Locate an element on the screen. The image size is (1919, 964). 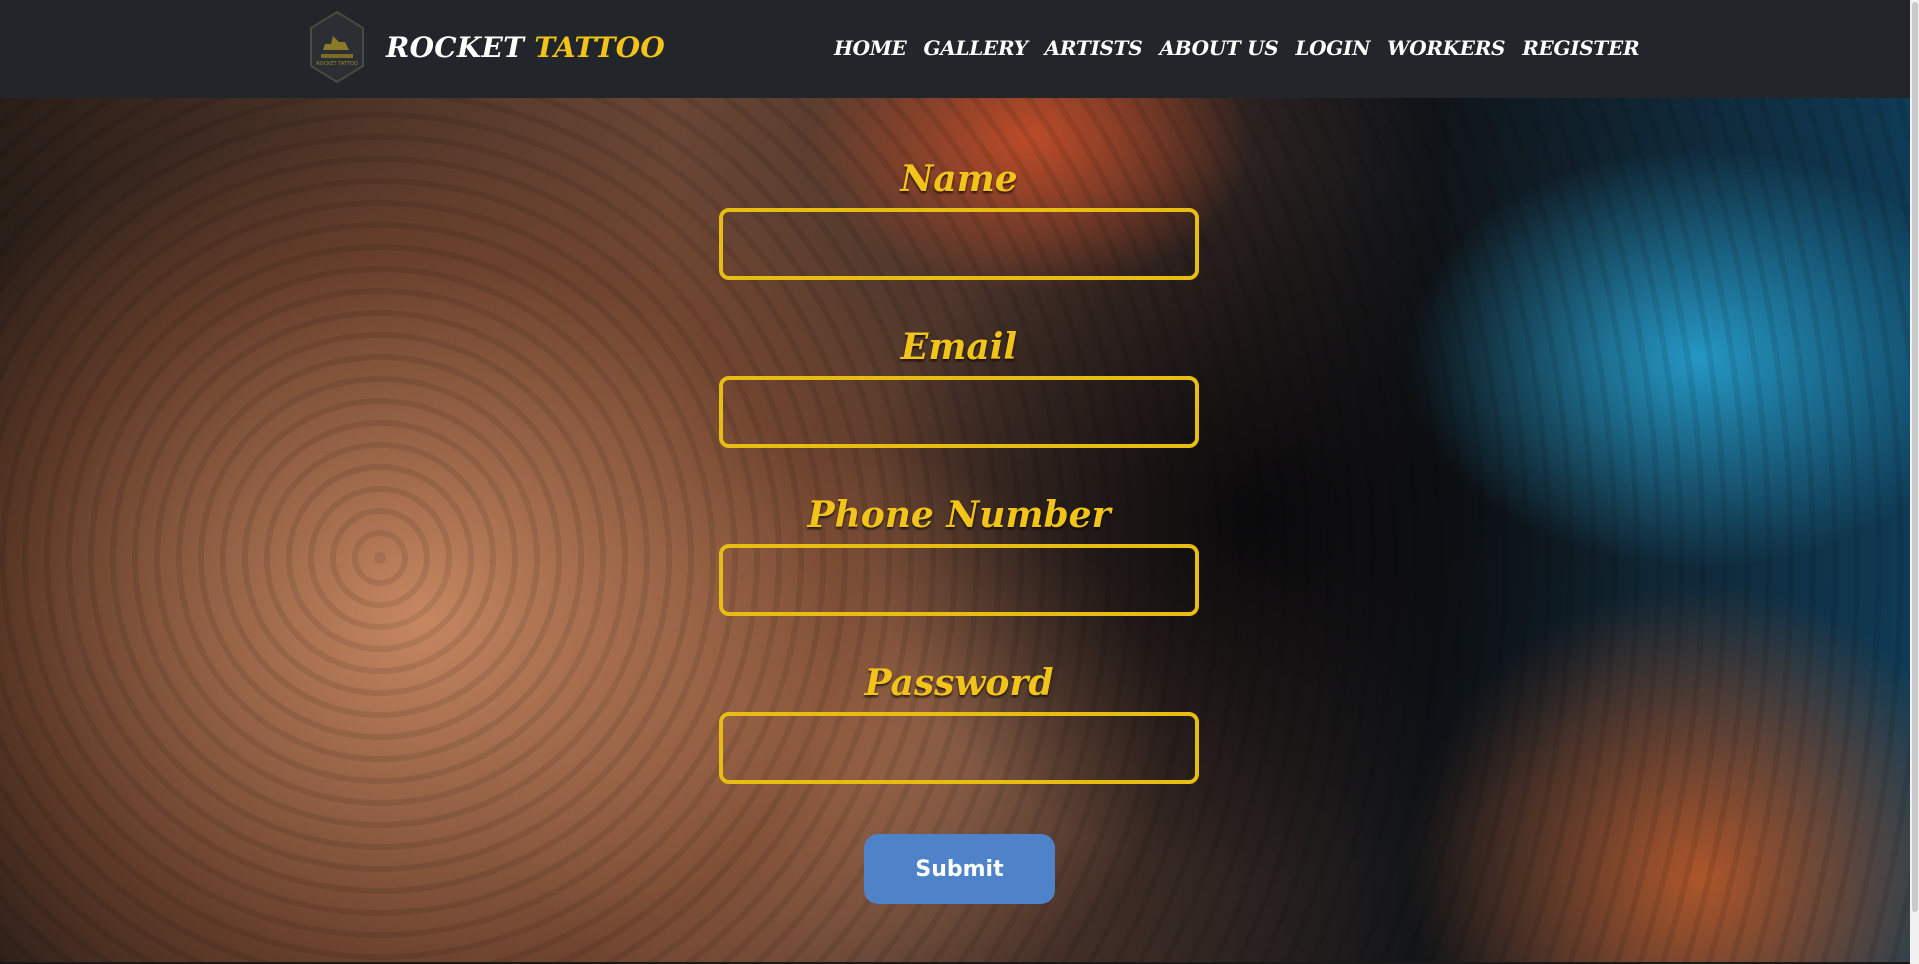
nav-gallery: GALLERY is located at coordinates (976, 48).